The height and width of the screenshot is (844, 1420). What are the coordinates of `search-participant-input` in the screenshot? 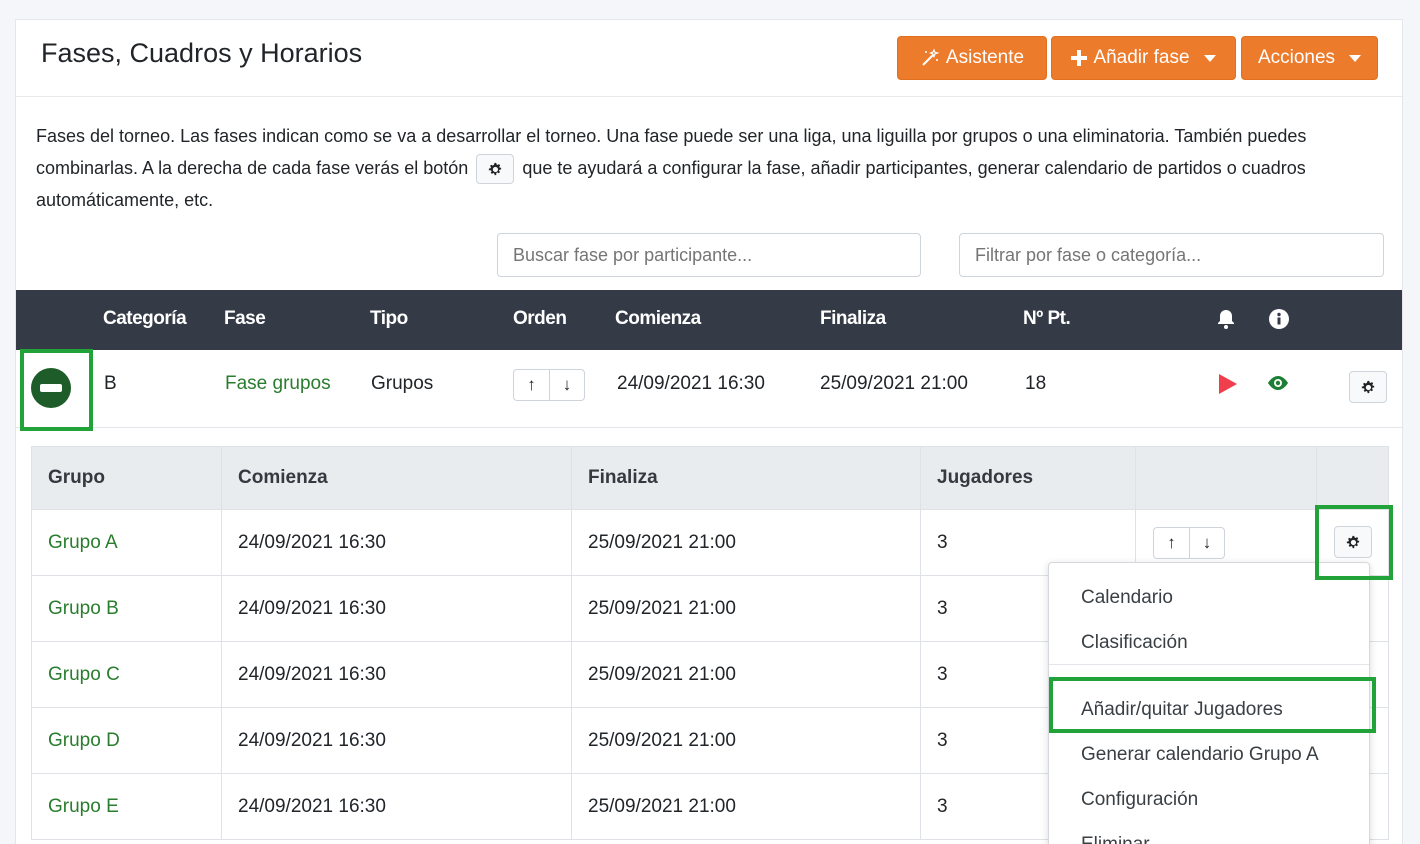 It's located at (709, 255).